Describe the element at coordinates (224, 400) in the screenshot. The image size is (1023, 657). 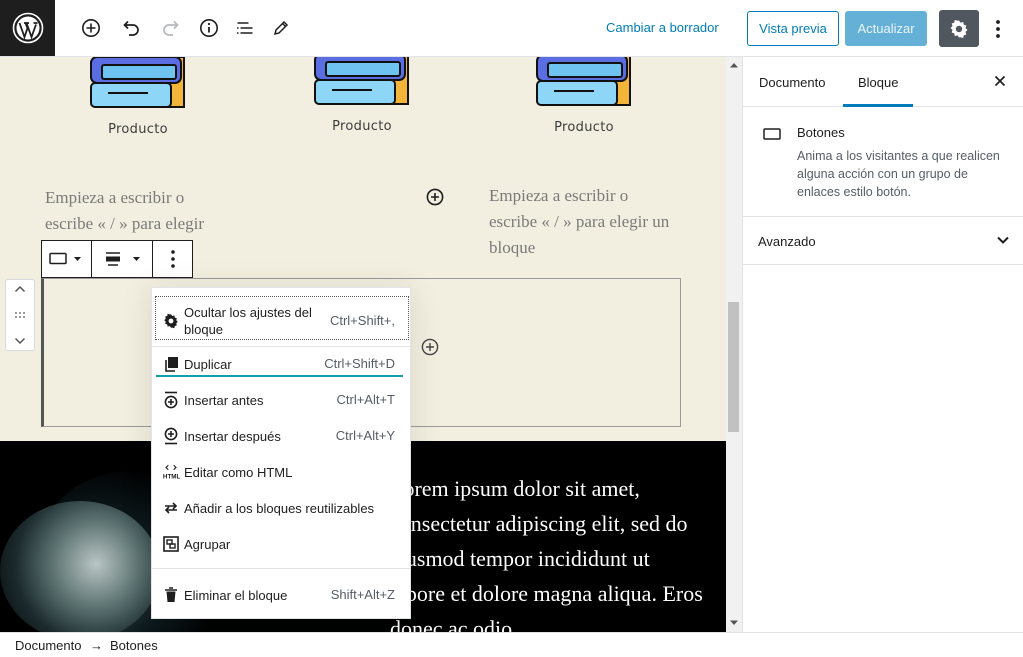
I see `menu-item-label: Insertar antes` at that location.